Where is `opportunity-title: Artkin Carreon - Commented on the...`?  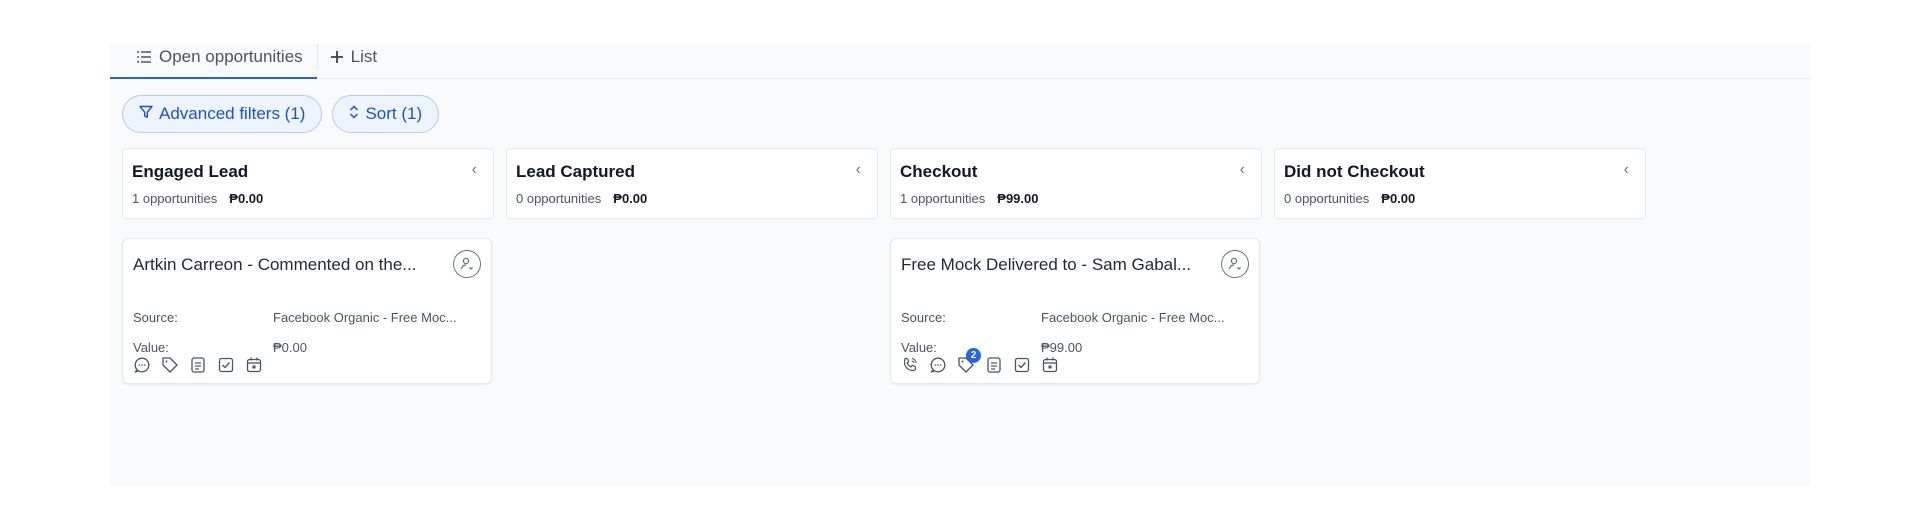
opportunity-title: Artkin Carreon - Commented on the... is located at coordinates (275, 264).